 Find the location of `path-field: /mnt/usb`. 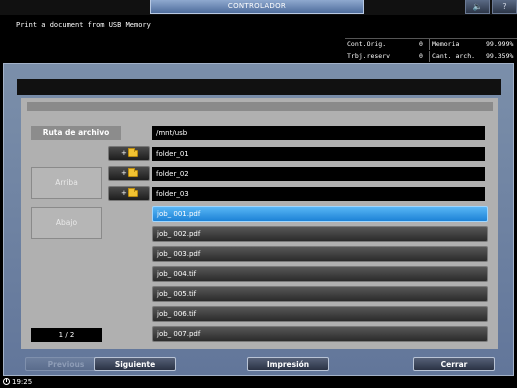

path-field: /mnt/usb is located at coordinates (318, 133).